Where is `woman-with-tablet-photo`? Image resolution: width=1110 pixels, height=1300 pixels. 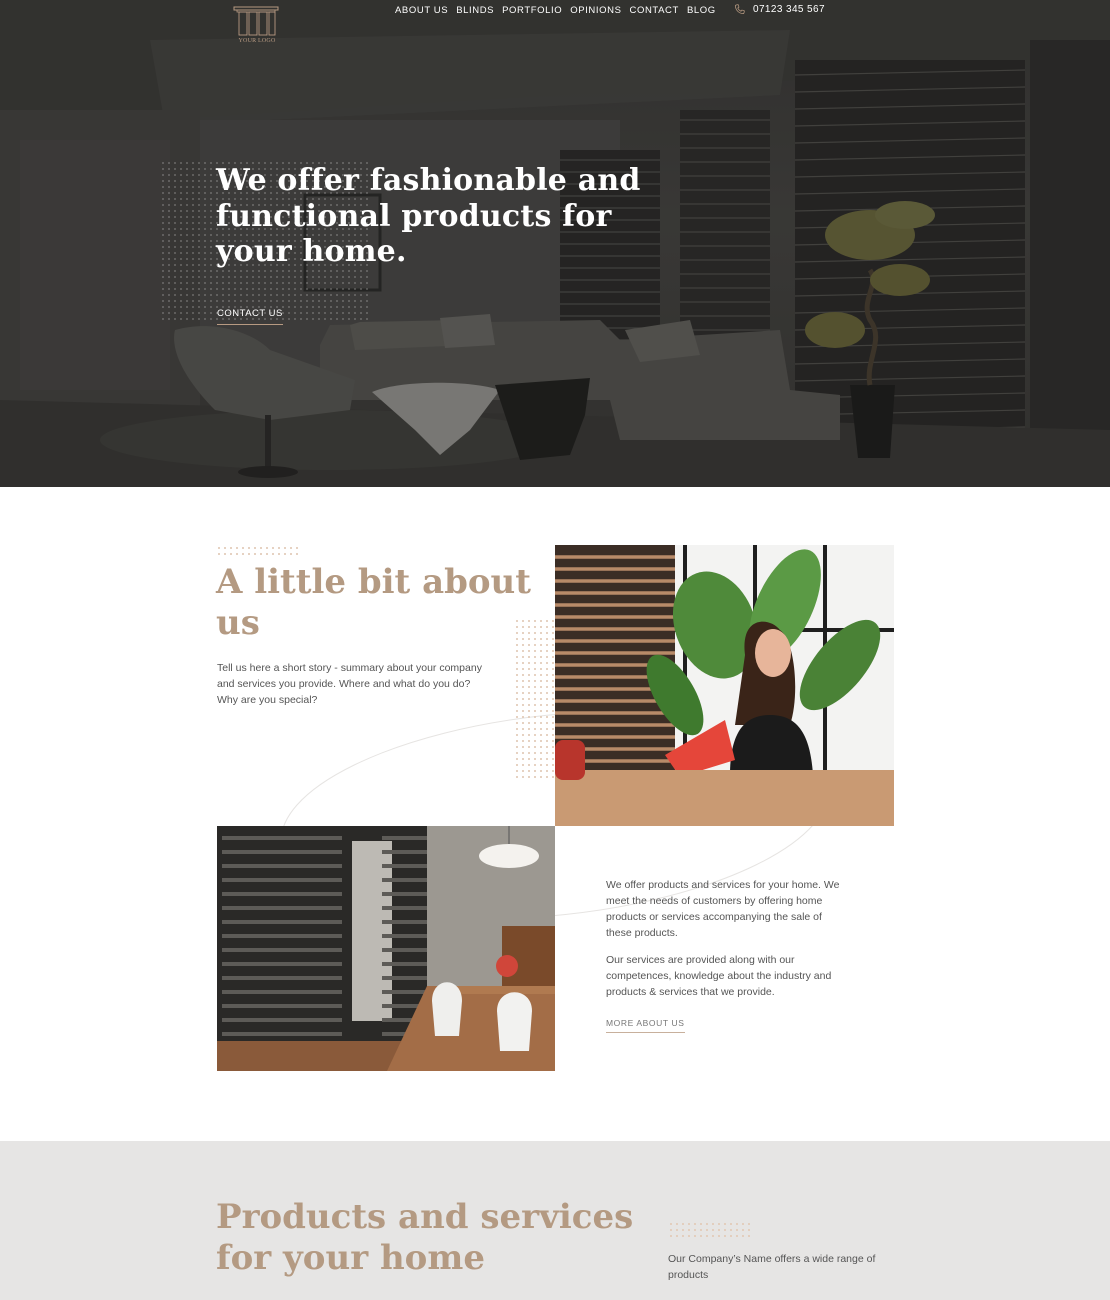
woman-with-tablet-photo is located at coordinates (724, 685).